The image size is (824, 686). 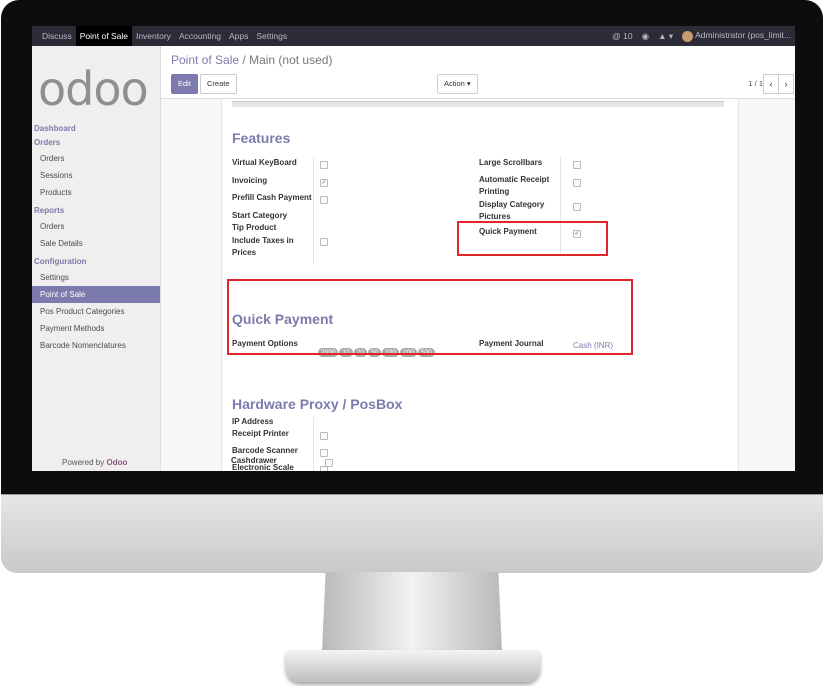 What do you see at coordinates (96, 311) in the screenshot?
I see `sidebar-item-pos-product-categories: Pos Product Categories` at bounding box center [96, 311].